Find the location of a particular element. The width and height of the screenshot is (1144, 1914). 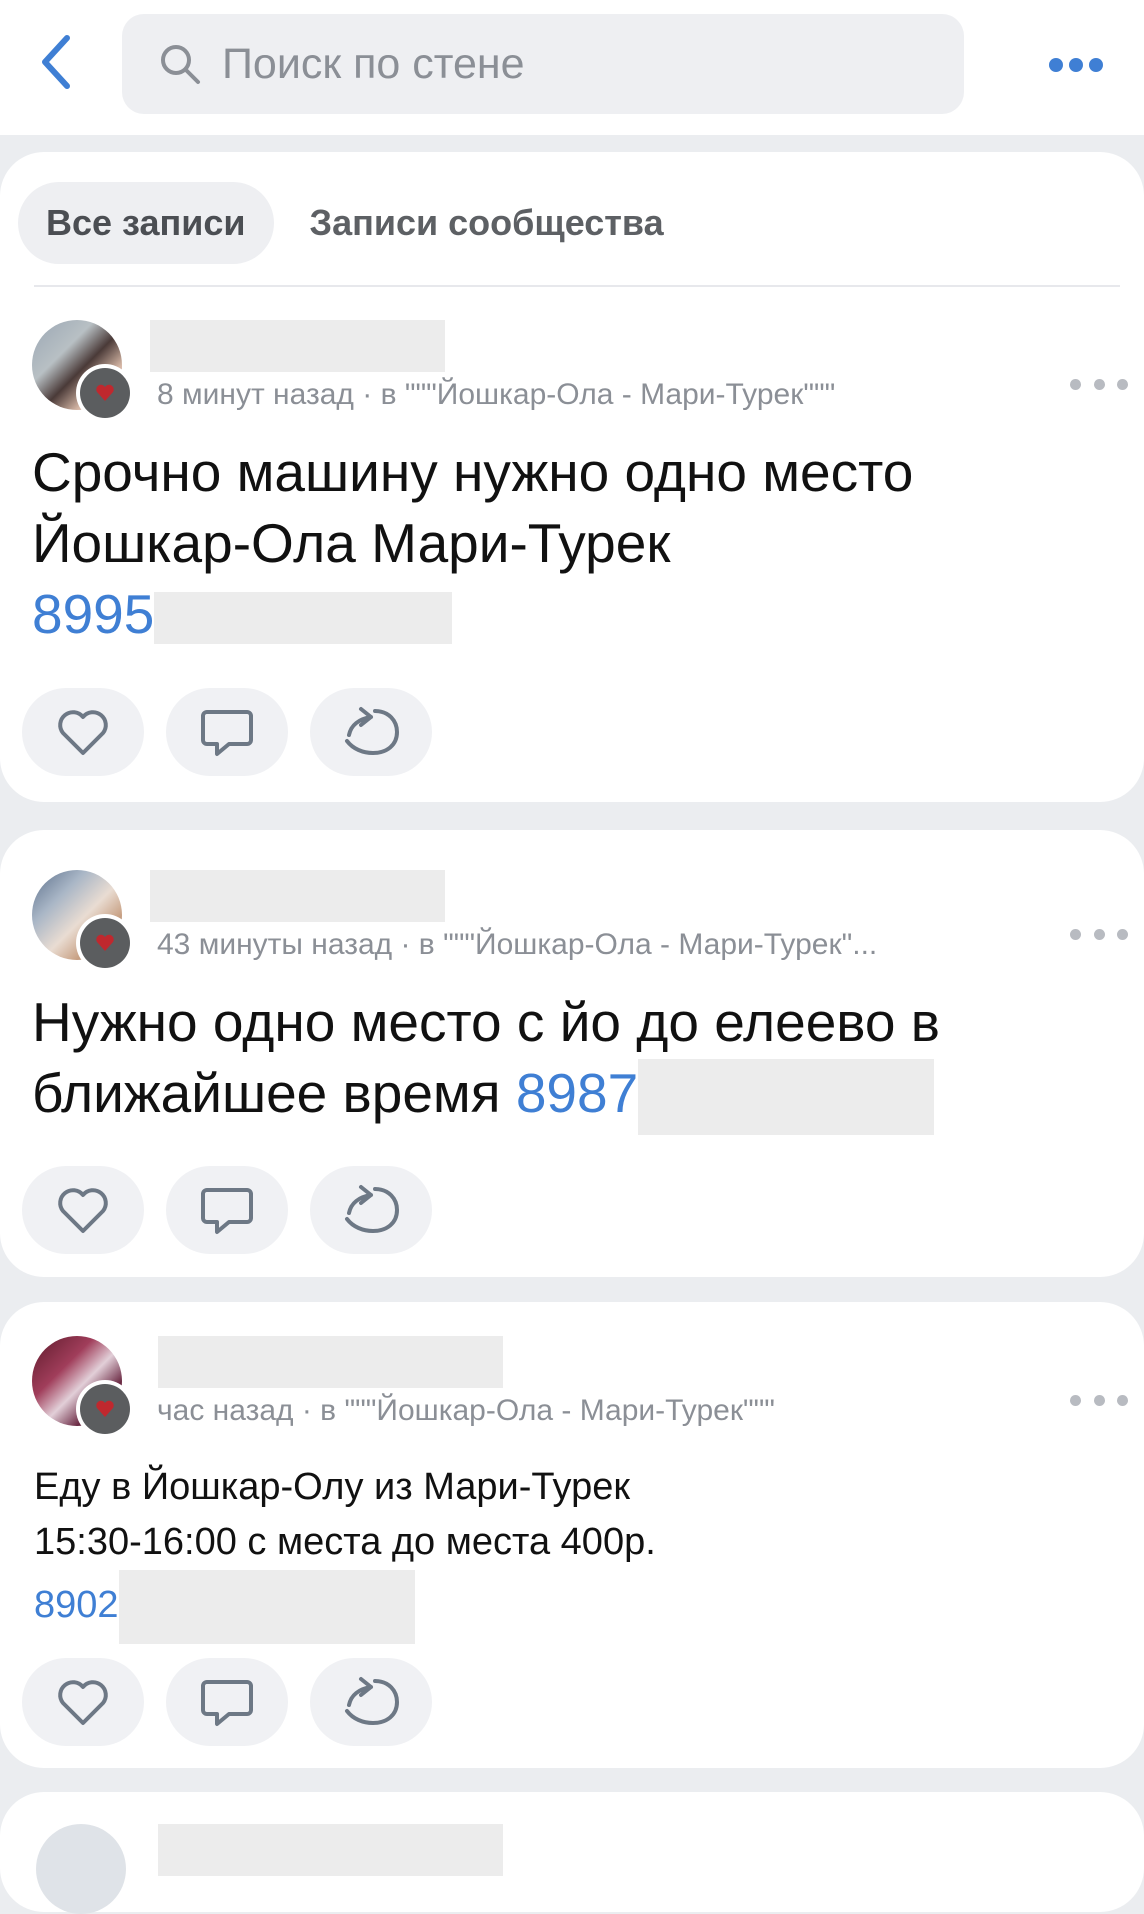

post-phone-line: 8902 is located at coordinates (224, 1607).